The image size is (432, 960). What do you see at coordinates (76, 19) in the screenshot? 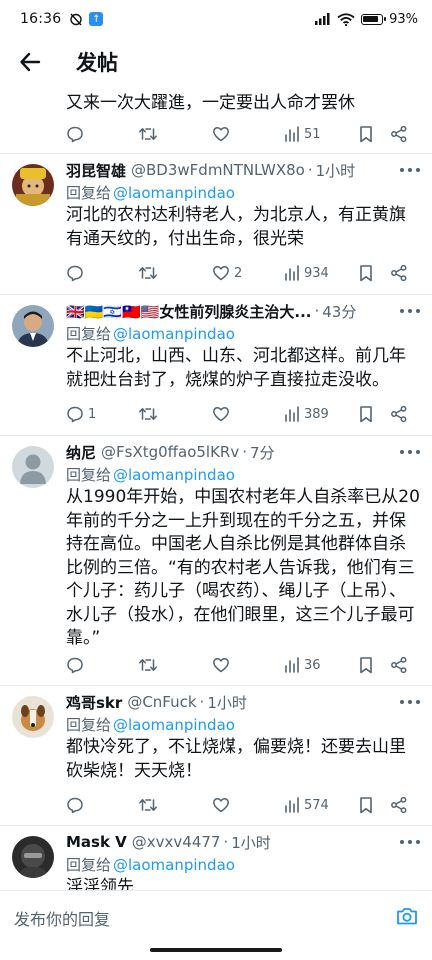
I see `alarm-off-icon` at bounding box center [76, 19].